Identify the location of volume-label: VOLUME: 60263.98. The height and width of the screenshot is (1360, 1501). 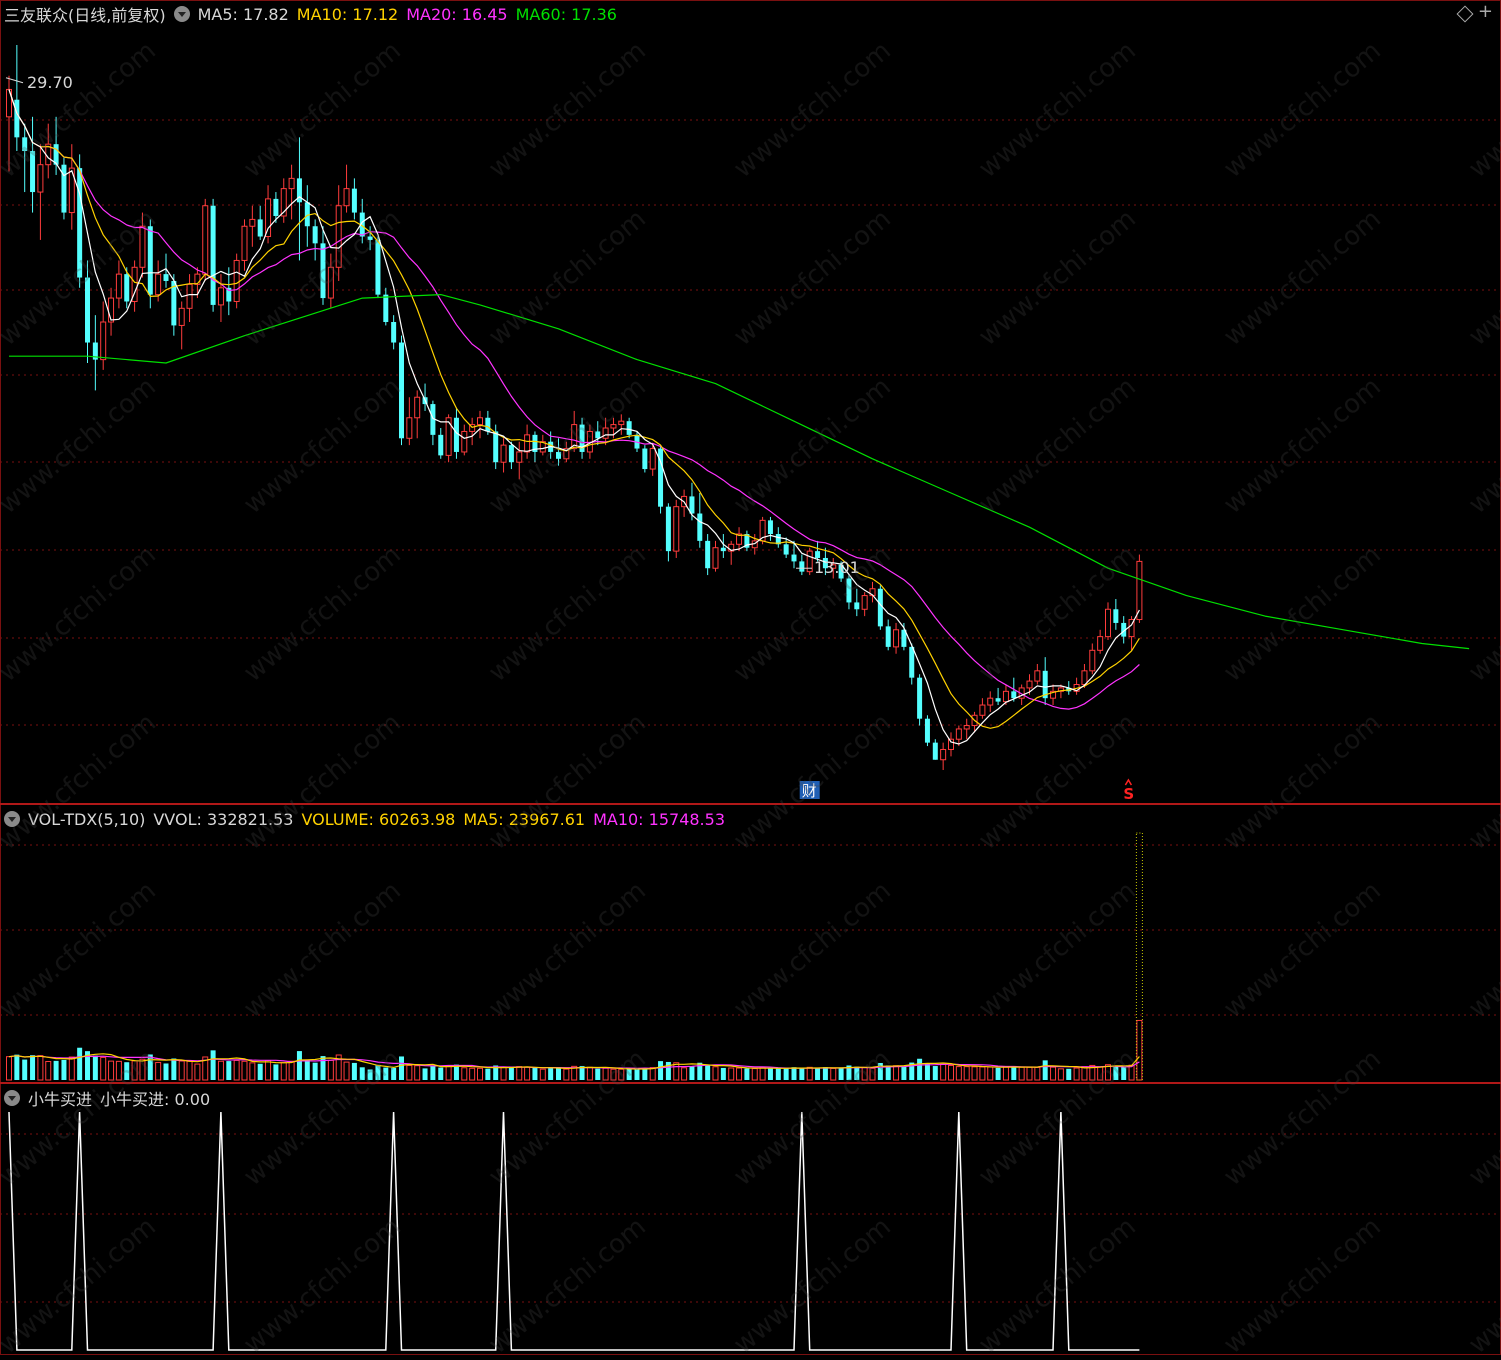
(378, 819).